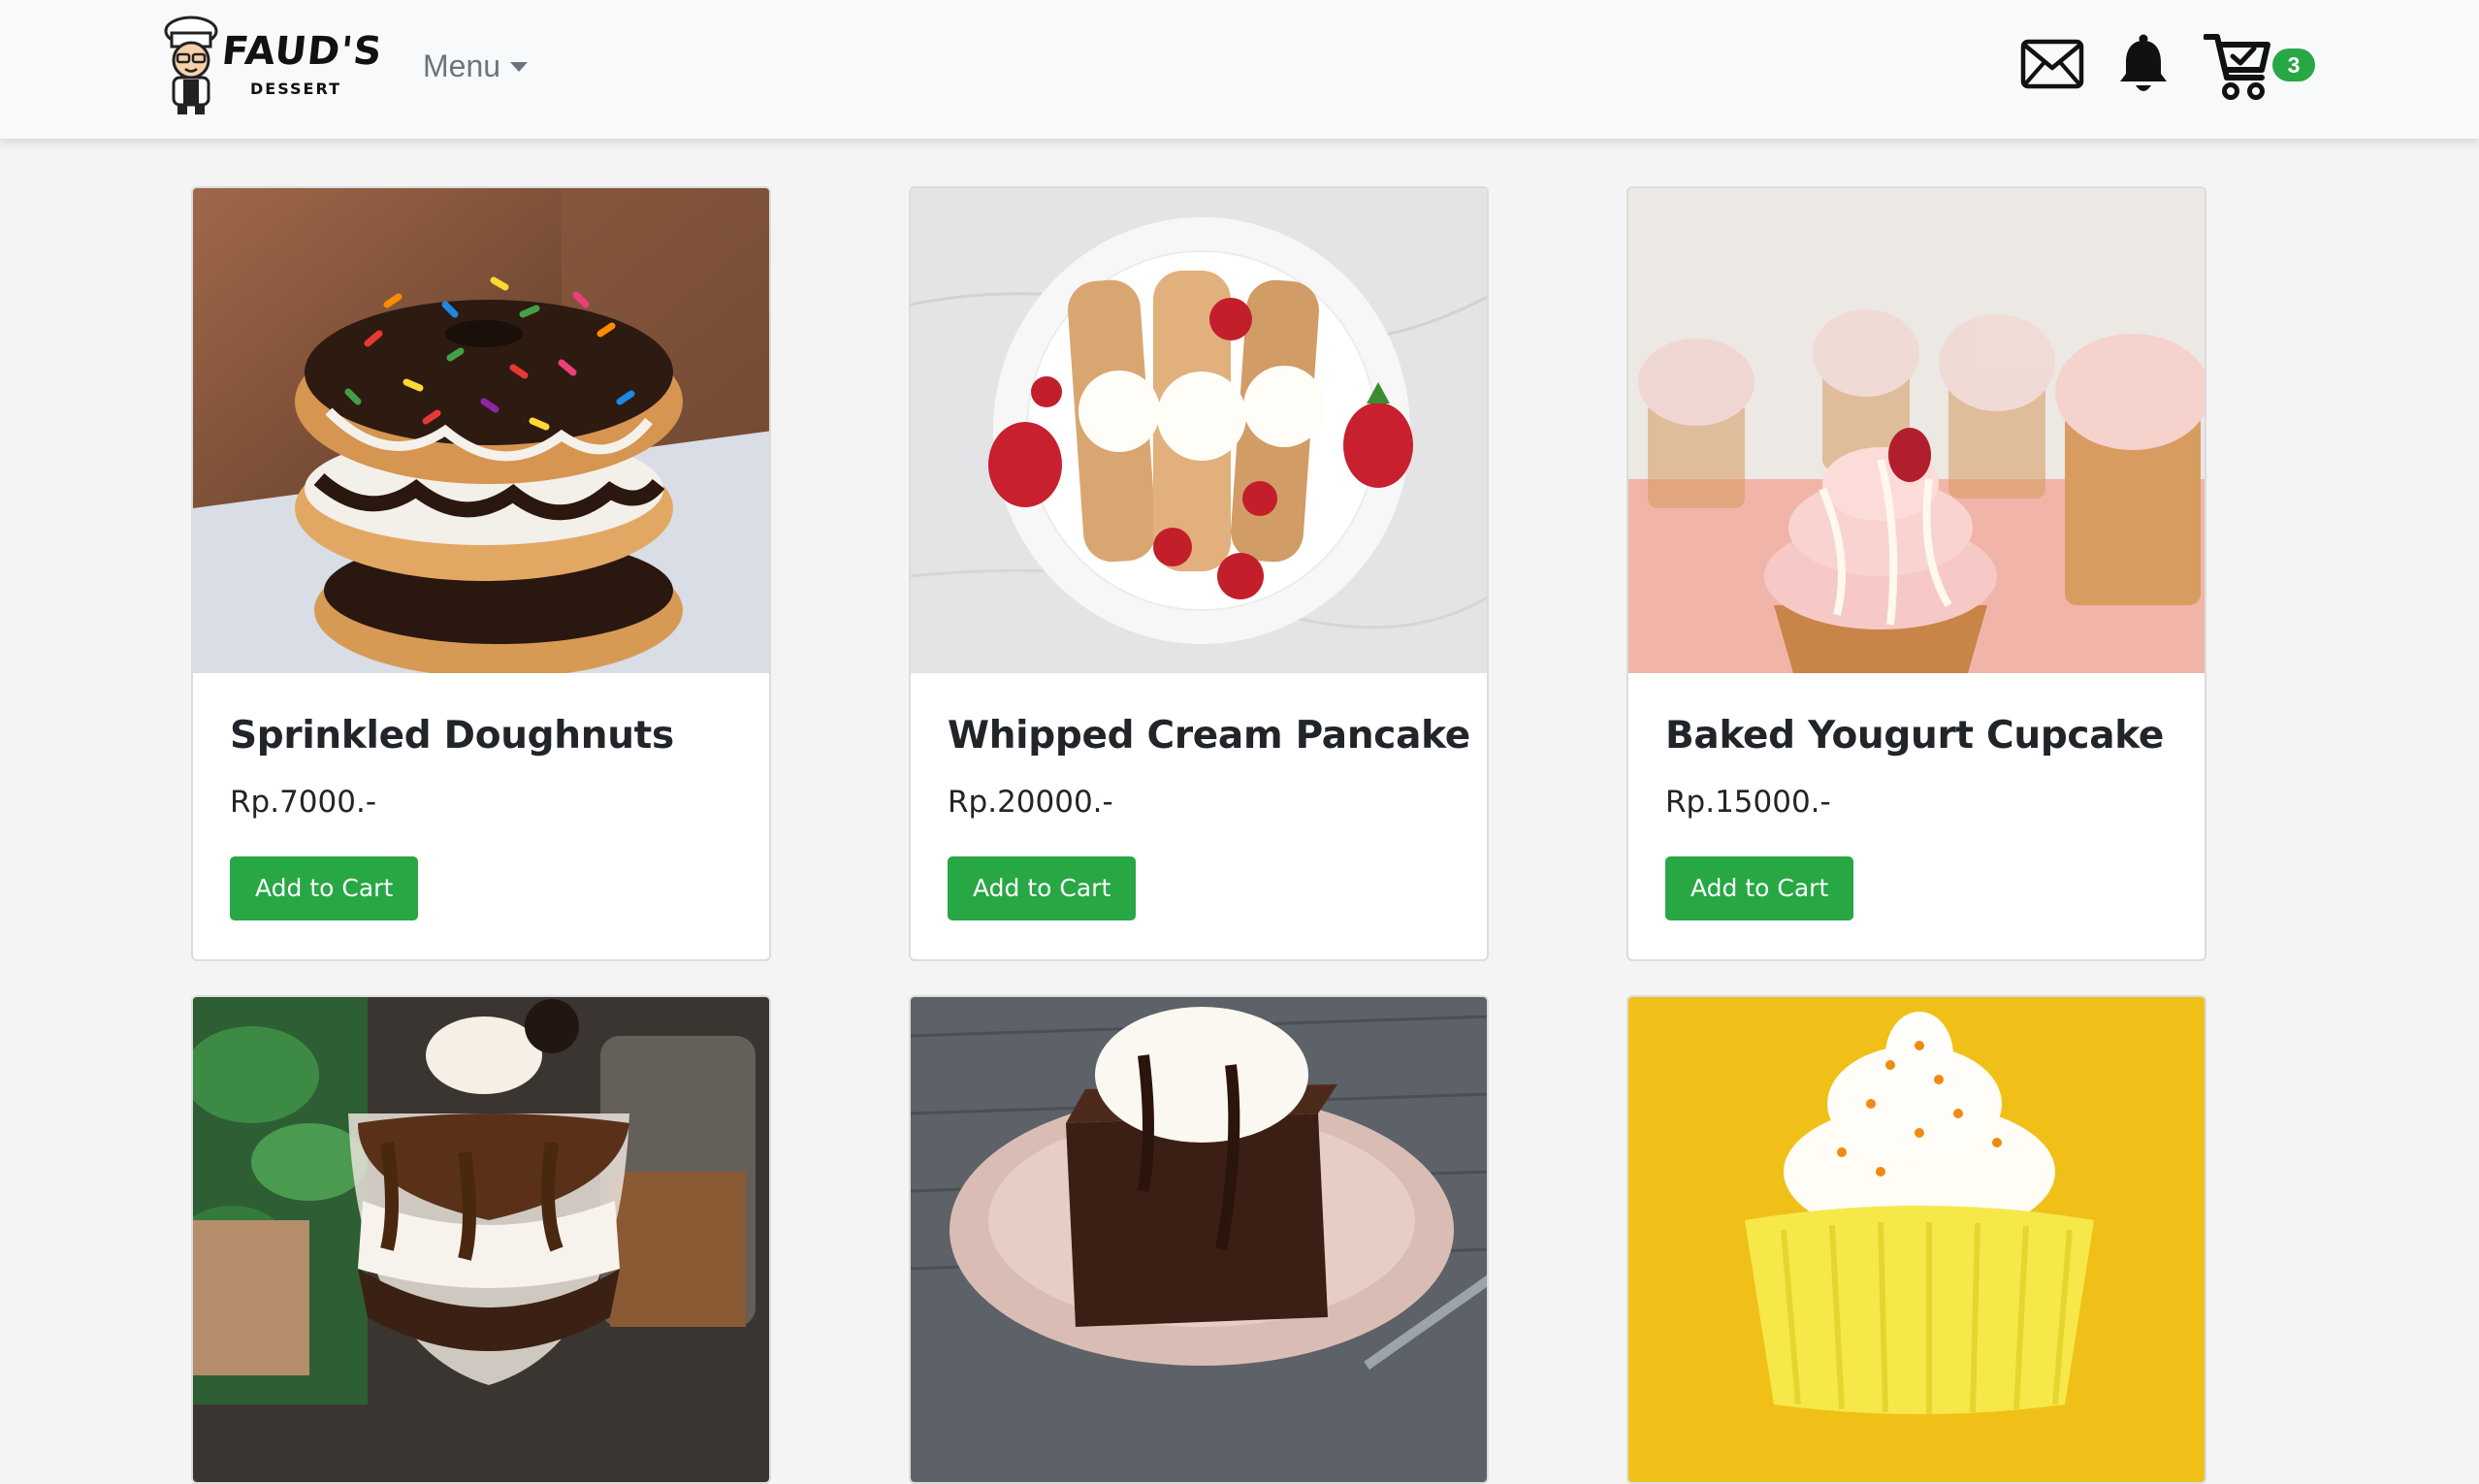 The width and height of the screenshot is (2479, 1484). Describe the element at coordinates (452, 736) in the screenshot. I see `product-name: Sprinkled Doughnuts` at that location.